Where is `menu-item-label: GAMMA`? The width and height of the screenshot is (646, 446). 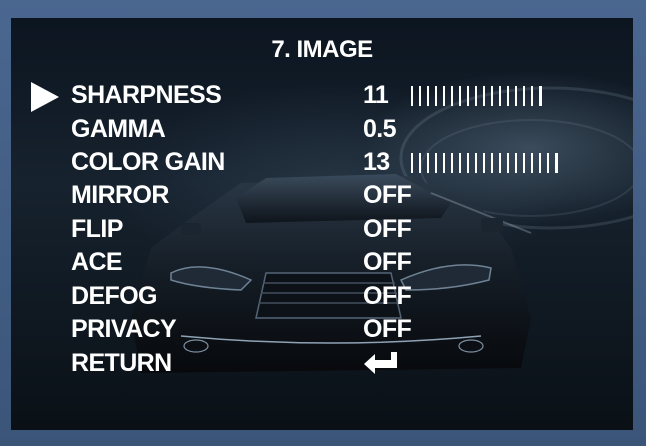
menu-item-label: GAMMA is located at coordinates (118, 129).